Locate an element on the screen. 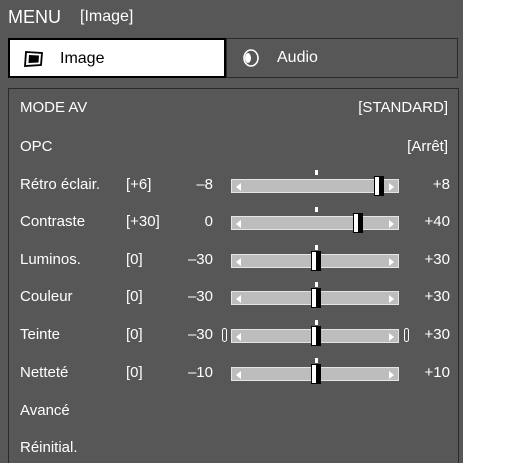 The height and width of the screenshot is (467, 519). slider-label: Couleur is located at coordinates (46, 296).